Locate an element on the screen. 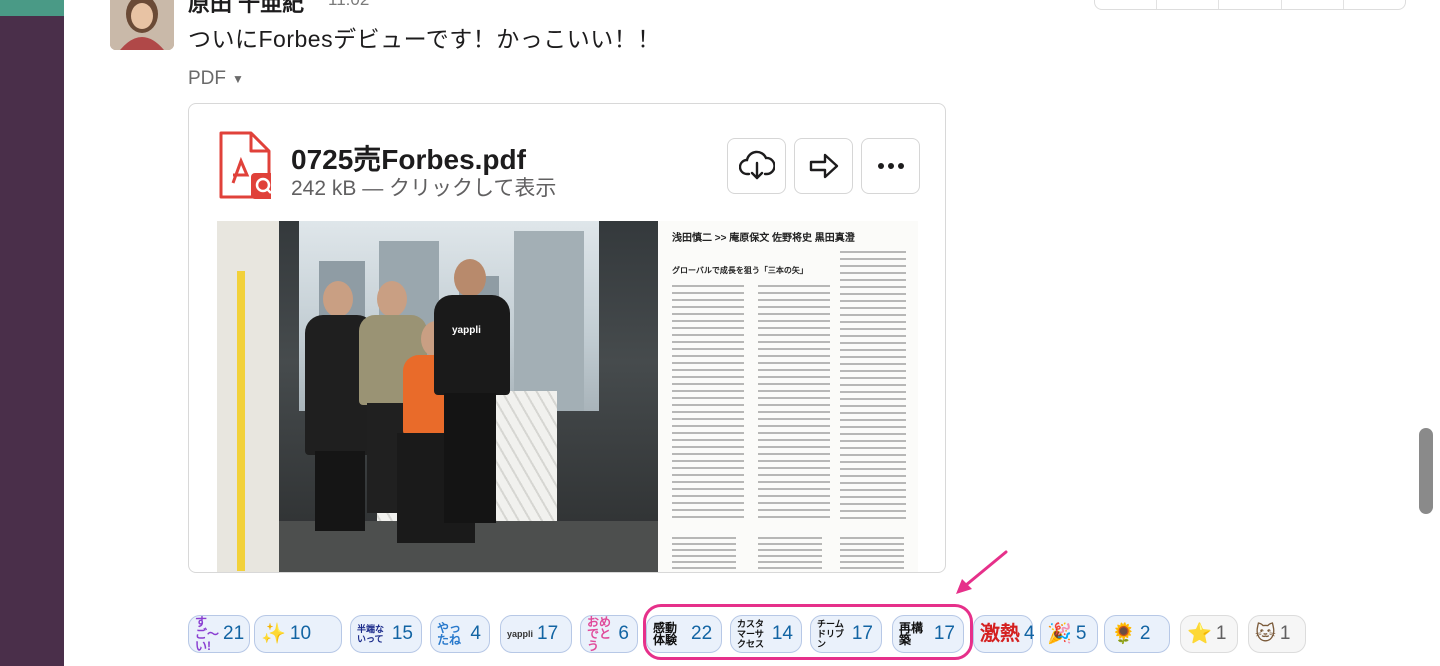 This screenshot has width=1440, height=666. sidebar-accent is located at coordinates (32, 8).